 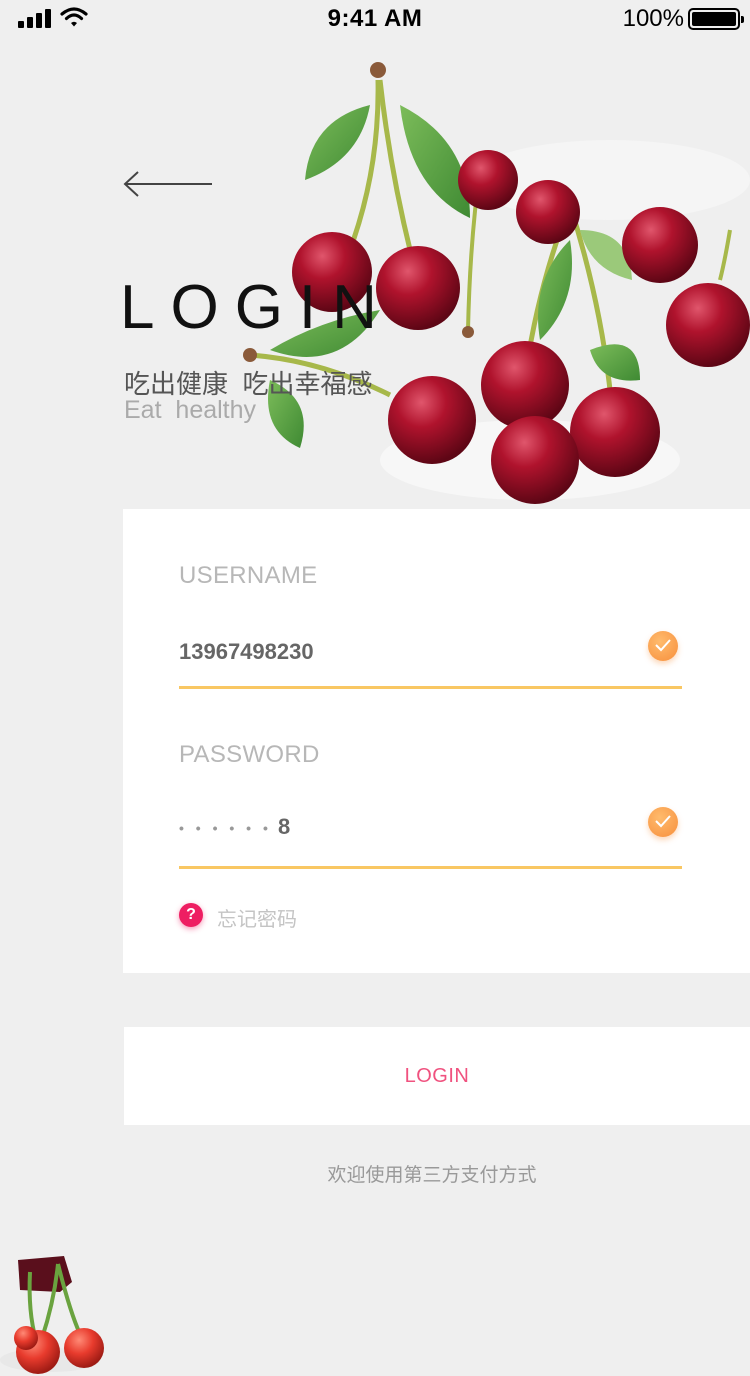 I want to click on battery-percent: 100%, so click(x=653, y=18).